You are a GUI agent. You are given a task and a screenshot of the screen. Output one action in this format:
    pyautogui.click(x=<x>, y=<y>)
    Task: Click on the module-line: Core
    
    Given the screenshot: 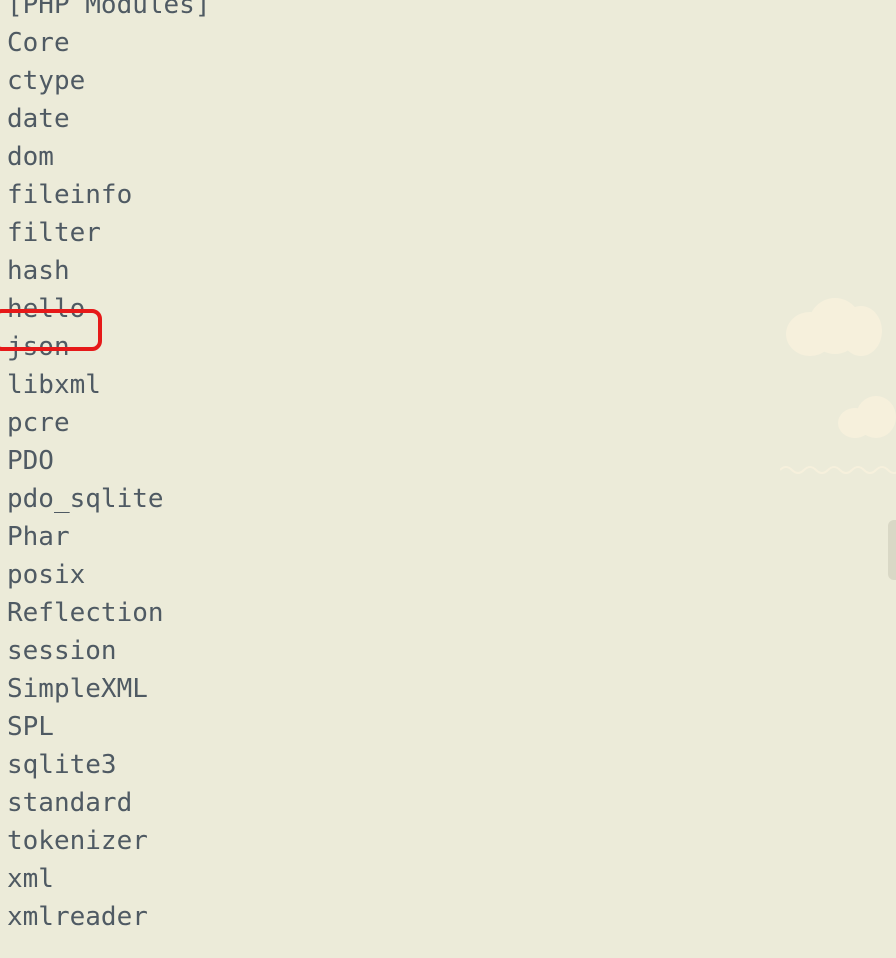 What is the action you would take?
    pyautogui.click(x=38, y=43)
    